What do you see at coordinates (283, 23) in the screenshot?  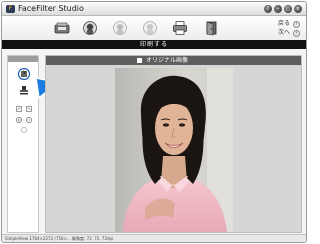 I see `back-label: 戻る` at bounding box center [283, 23].